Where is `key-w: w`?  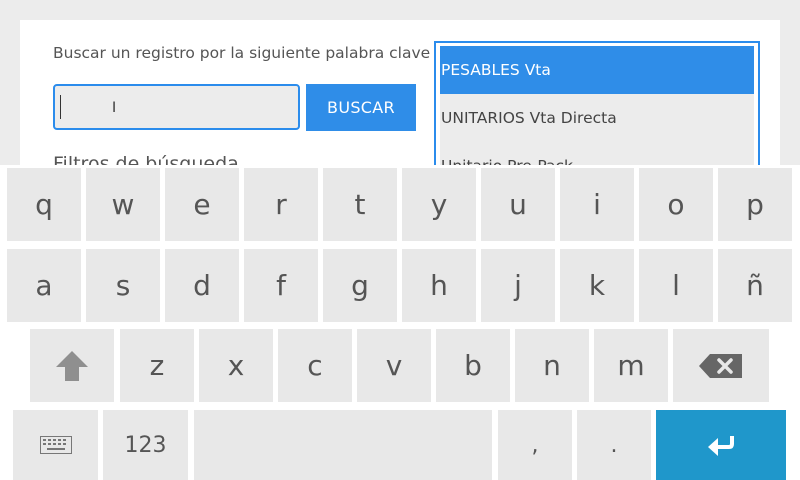 key-w: w is located at coordinates (123, 204).